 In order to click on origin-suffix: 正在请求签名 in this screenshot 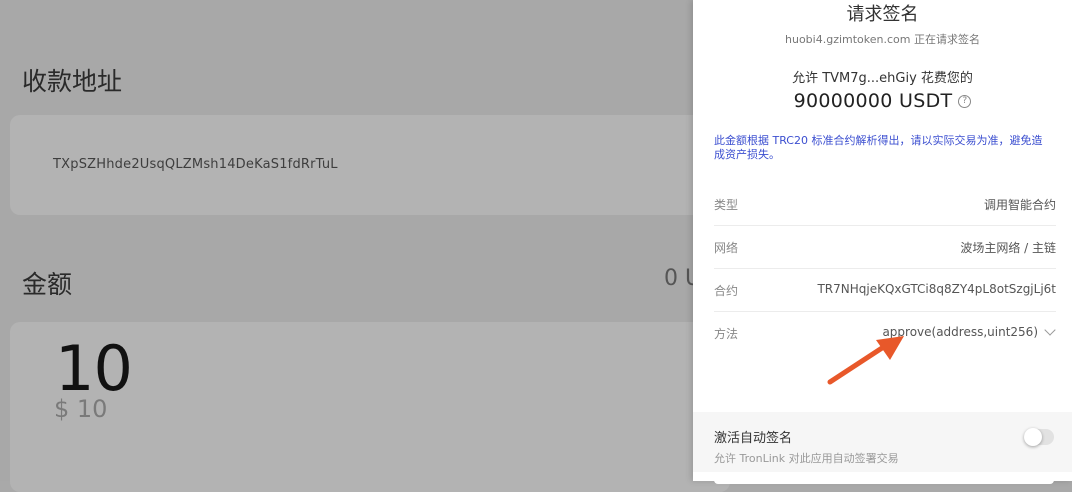, I will do `click(945, 39)`.